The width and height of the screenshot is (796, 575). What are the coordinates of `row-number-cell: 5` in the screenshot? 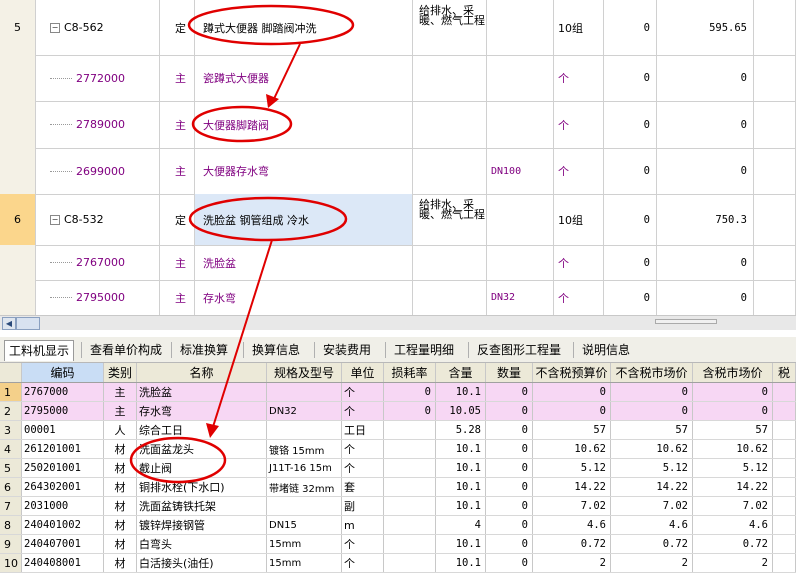 It's located at (18, 27).